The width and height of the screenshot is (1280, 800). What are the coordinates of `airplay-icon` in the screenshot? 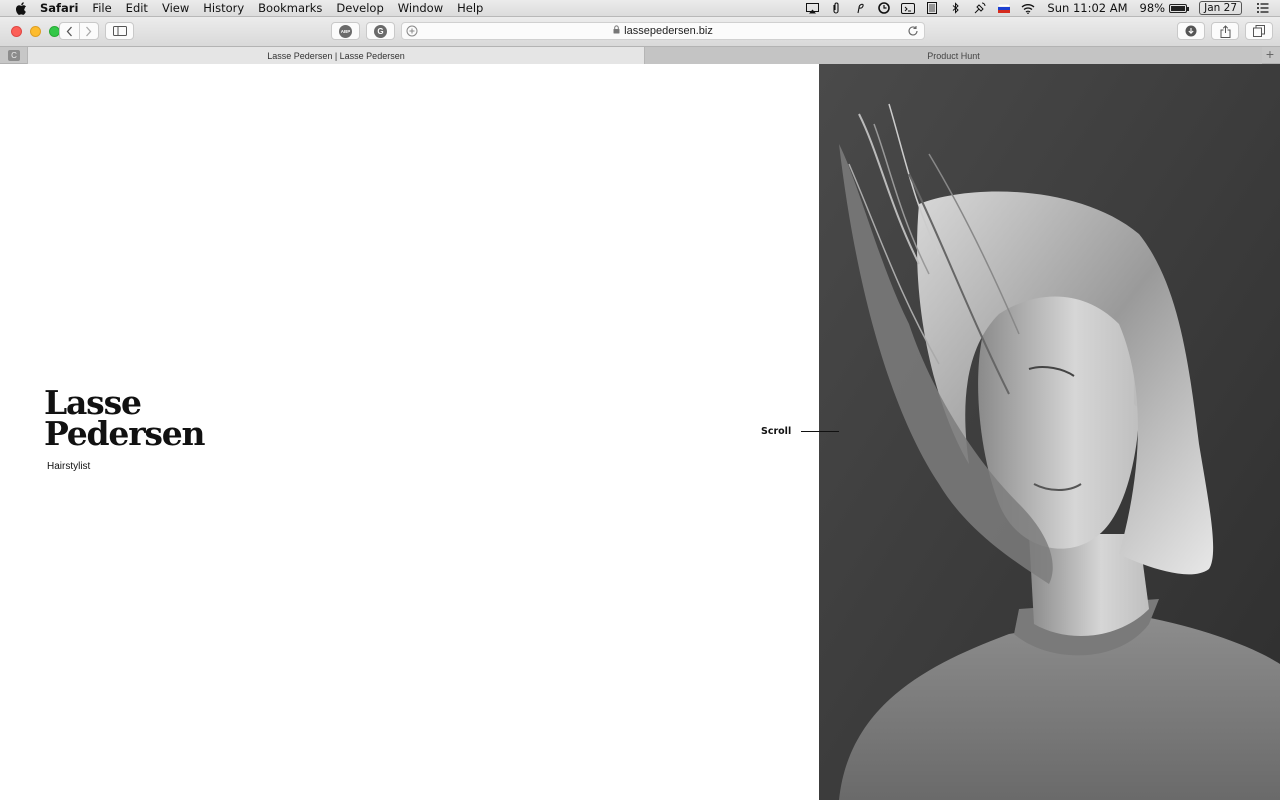 It's located at (812, 8).